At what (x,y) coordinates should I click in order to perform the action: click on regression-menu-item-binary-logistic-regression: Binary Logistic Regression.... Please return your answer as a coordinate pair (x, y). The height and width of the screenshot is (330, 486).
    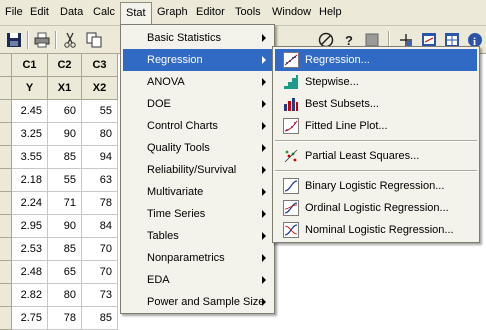
    Looking at the image, I should click on (376, 186).